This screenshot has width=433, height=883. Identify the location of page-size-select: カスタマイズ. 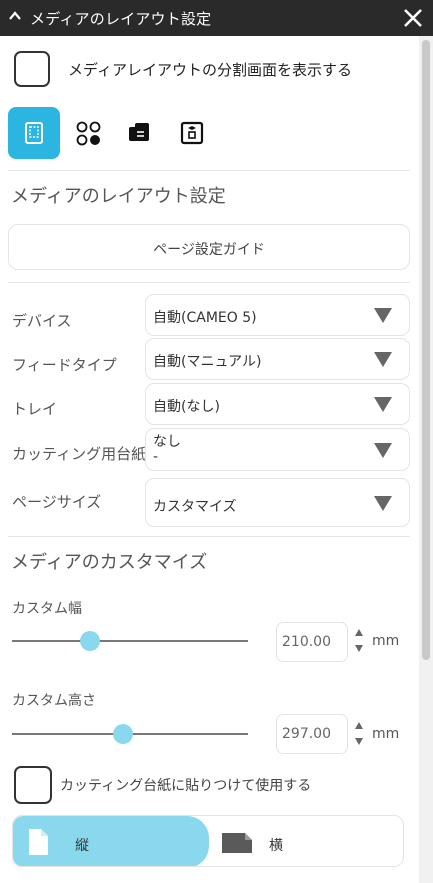
(277, 502).